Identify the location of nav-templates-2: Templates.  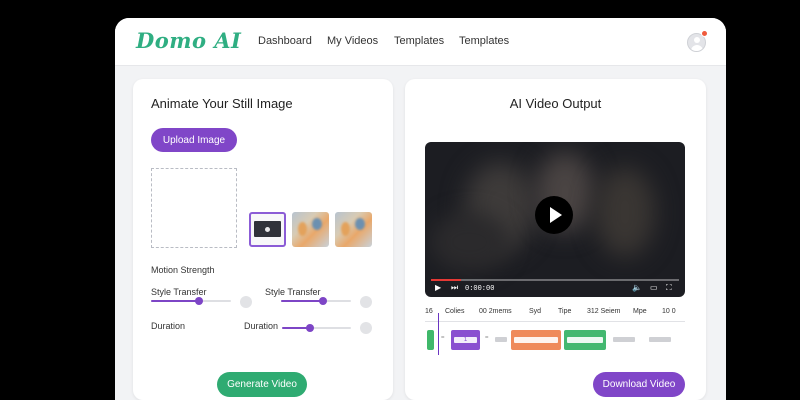
(484, 41).